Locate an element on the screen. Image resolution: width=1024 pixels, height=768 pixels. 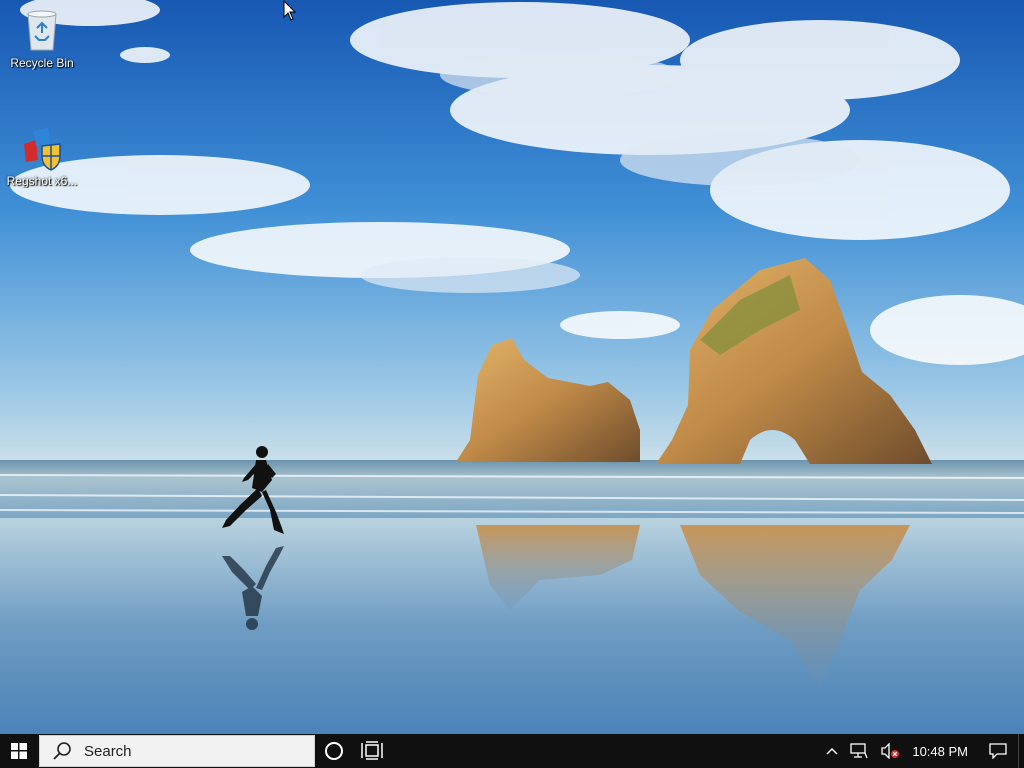
volume-button is located at coordinates (890, 751).